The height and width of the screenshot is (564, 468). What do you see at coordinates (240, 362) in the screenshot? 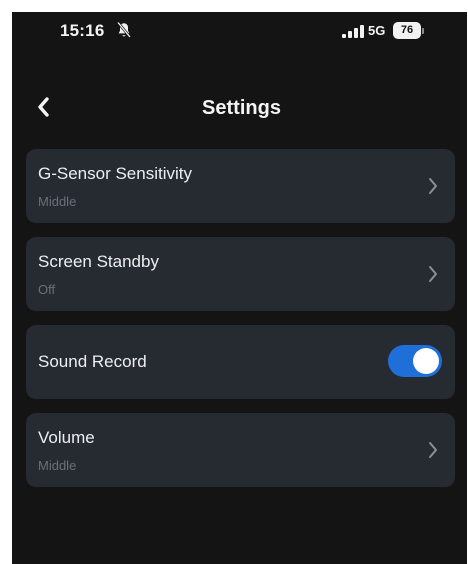
I see `sound-record-item: Sound Record` at bounding box center [240, 362].